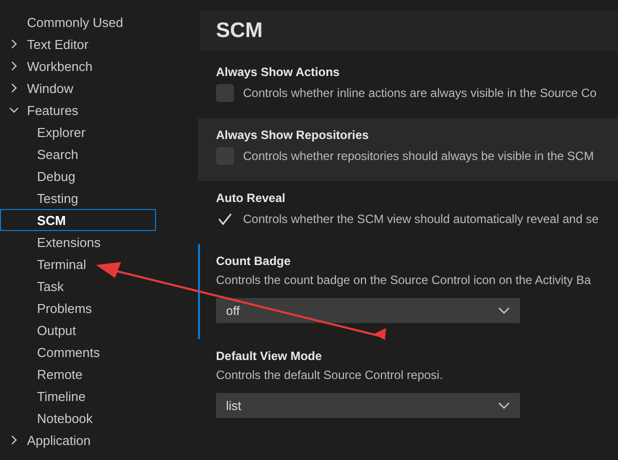  Describe the element at coordinates (420, 93) in the screenshot. I see `setting-description: Controls whether inline actions are always visible in the Source Co` at that location.